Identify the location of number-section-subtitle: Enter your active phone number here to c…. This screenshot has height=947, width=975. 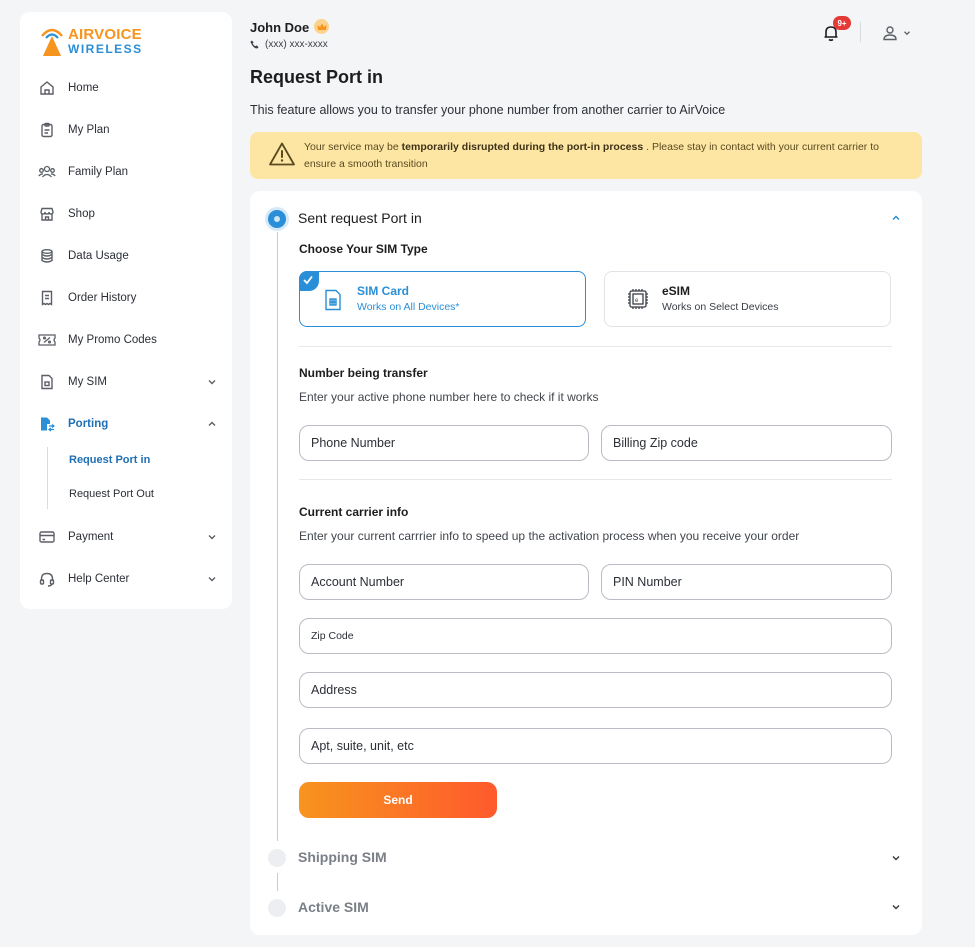
(449, 397).